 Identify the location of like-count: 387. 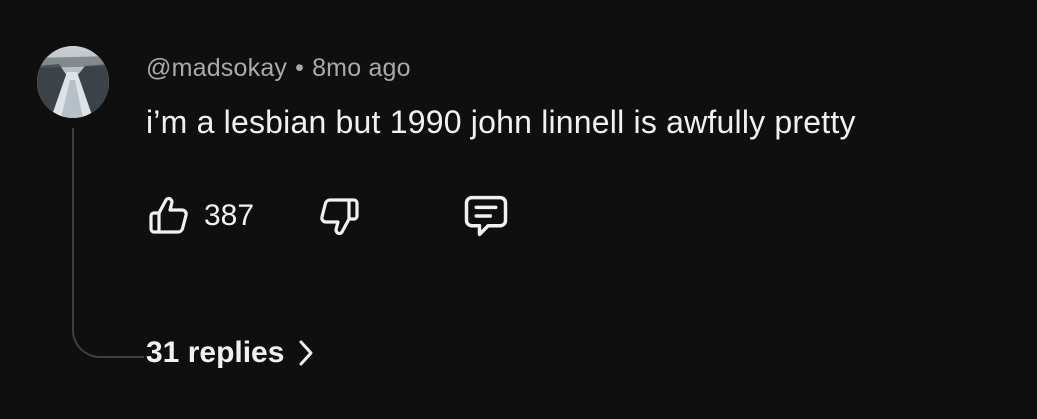
(229, 215).